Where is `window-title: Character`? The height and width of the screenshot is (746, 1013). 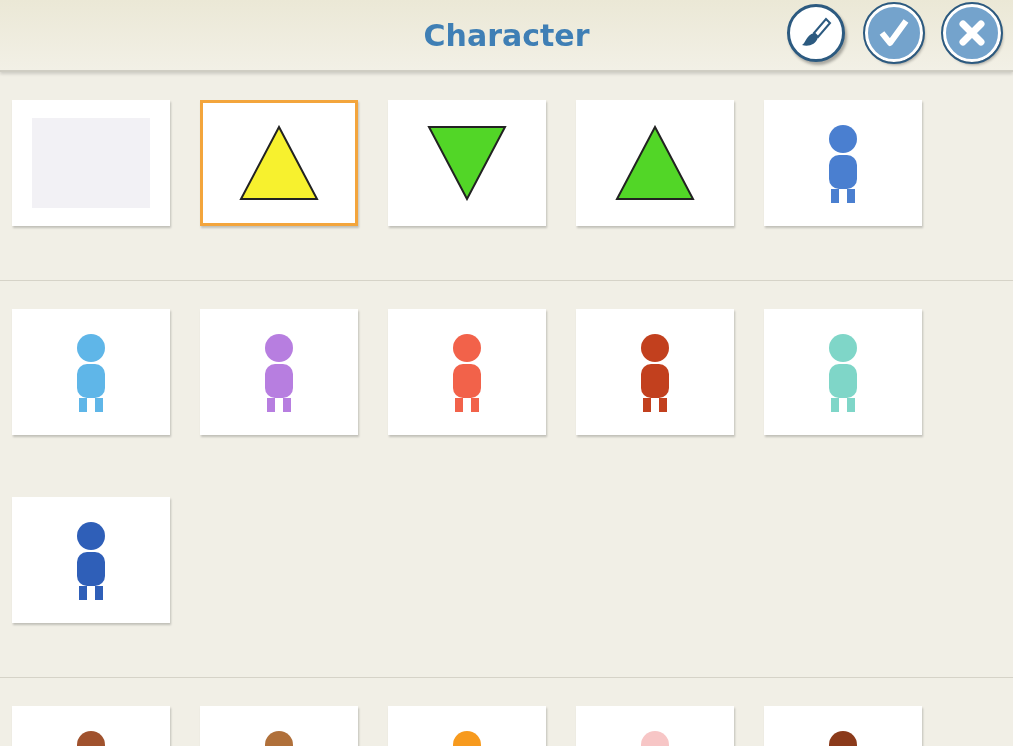
window-title: Character is located at coordinates (506, 35).